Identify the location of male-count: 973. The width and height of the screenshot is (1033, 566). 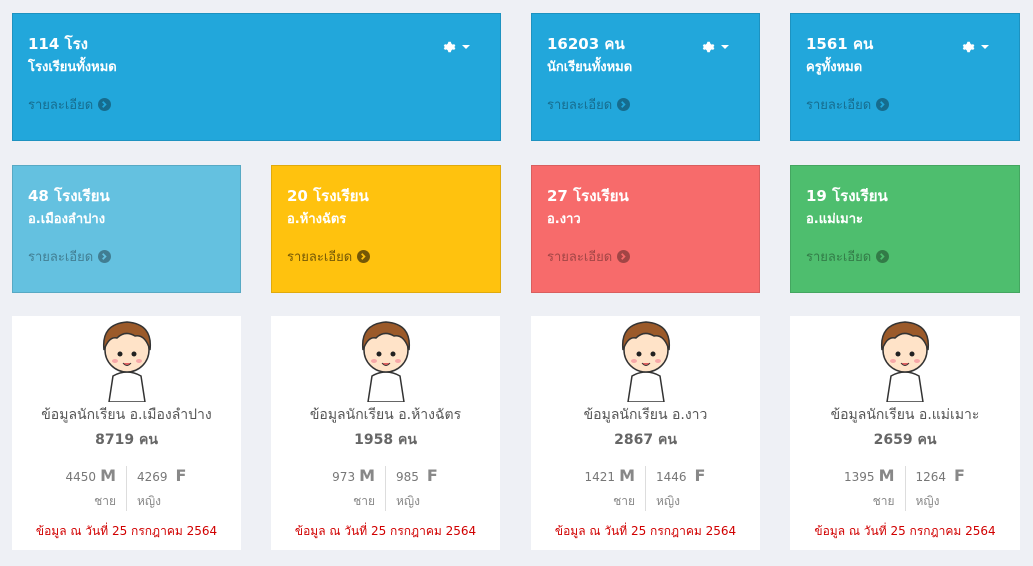
(344, 477).